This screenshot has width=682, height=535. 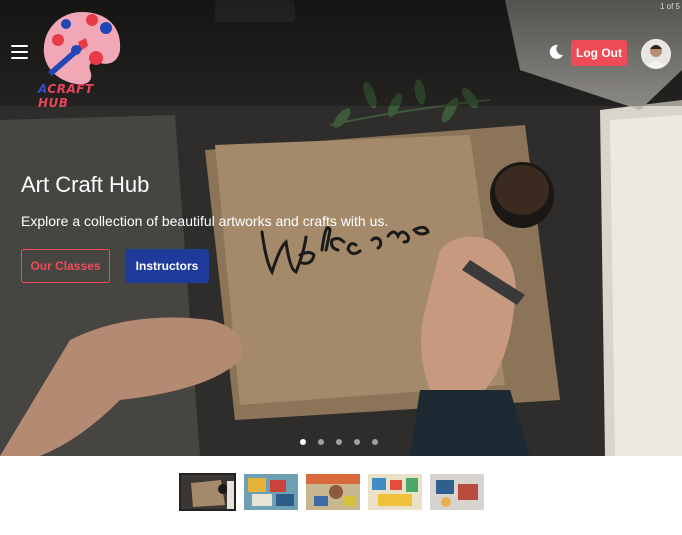 What do you see at coordinates (599, 53) in the screenshot?
I see `logout-button: Log Out` at bounding box center [599, 53].